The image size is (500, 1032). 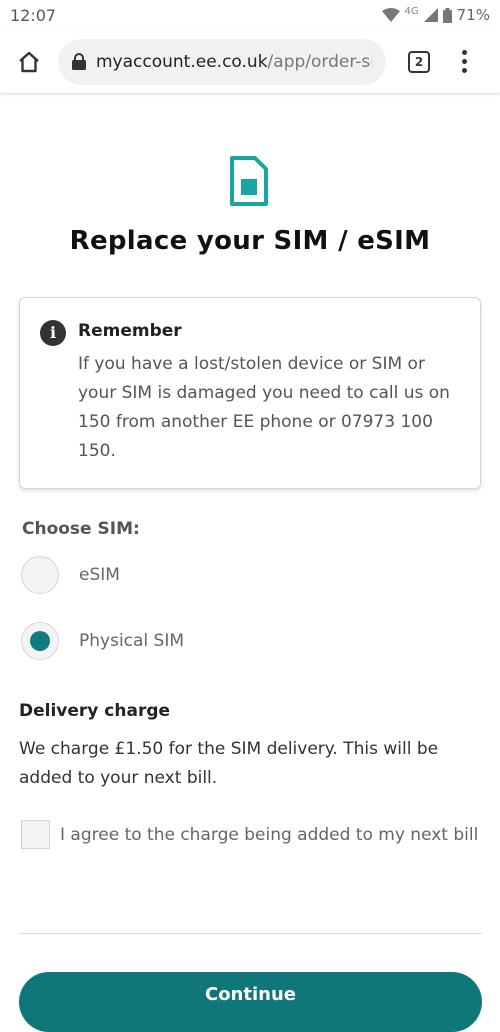 I want to click on url-text: myaccount.ee.co.uk/app/order-si, so click(x=234, y=62).